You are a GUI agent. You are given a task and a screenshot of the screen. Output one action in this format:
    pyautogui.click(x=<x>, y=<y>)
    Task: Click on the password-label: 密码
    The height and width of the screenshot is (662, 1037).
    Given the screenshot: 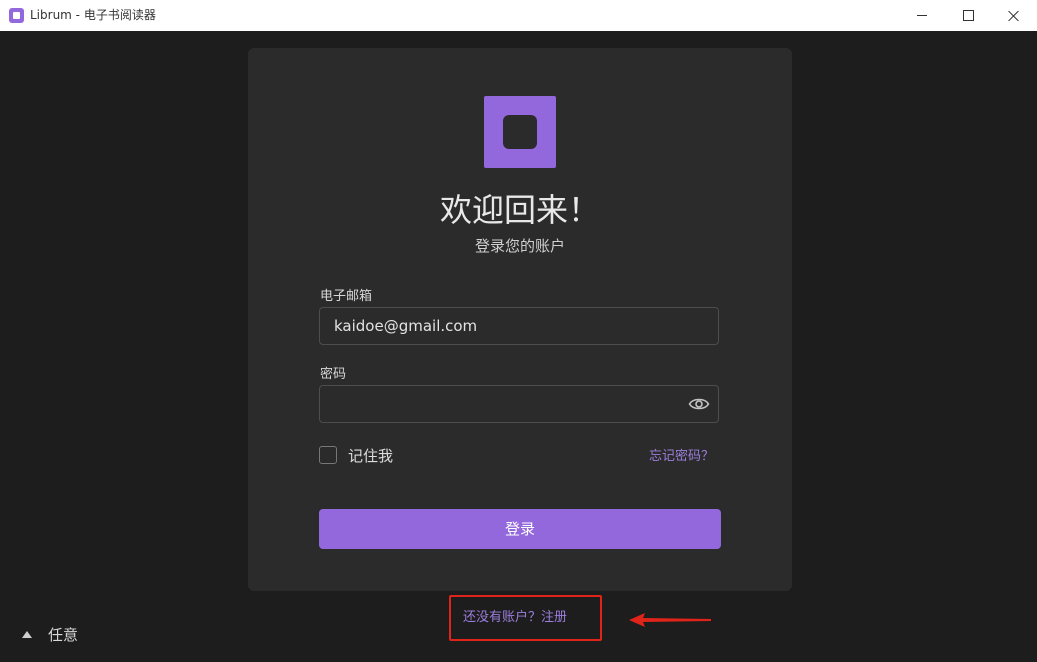 What is the action you would take?
    pyautogui.click(x=333, y=374)
    